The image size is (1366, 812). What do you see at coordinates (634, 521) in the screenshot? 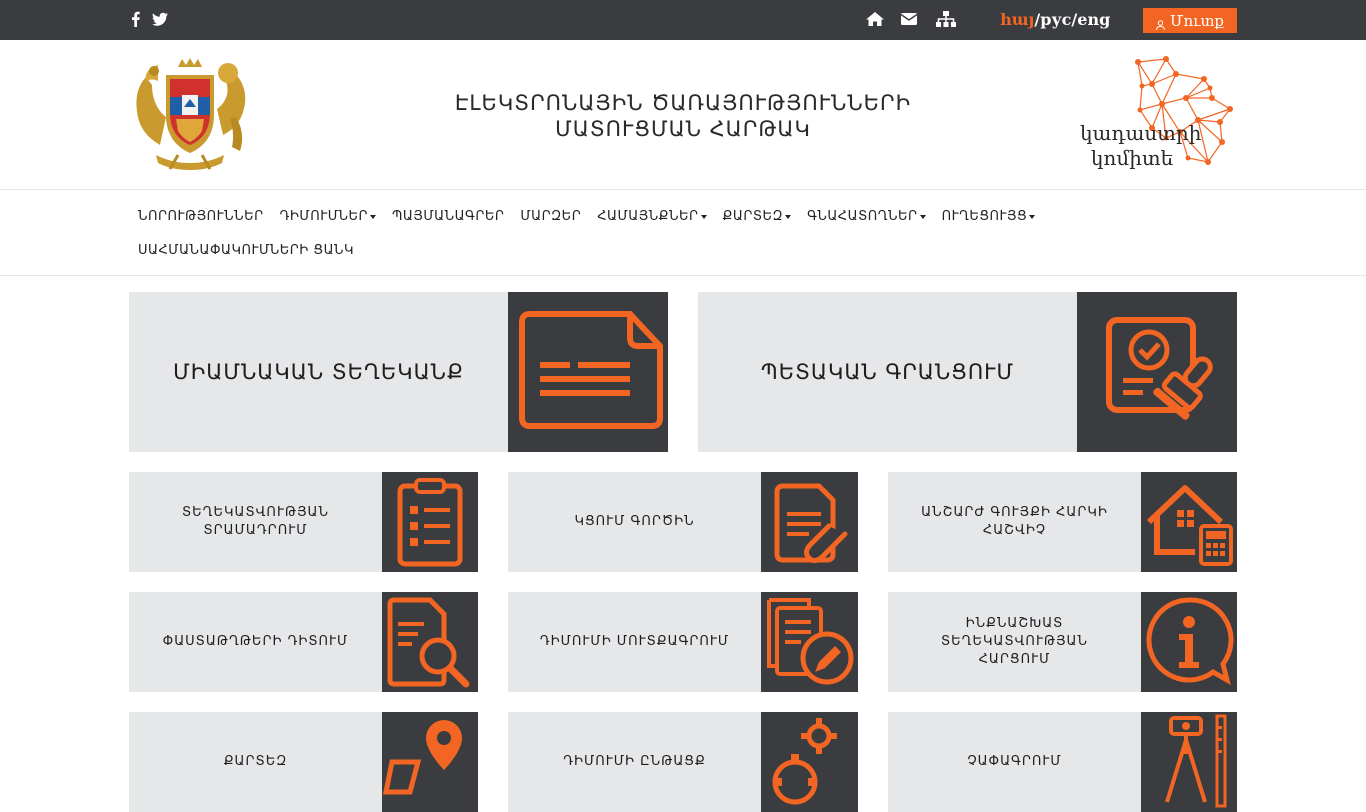
I see `tile-label: ԿՑՈՒՄ ԳՈՐԾԻՆ` at bounding box center [634, 521].